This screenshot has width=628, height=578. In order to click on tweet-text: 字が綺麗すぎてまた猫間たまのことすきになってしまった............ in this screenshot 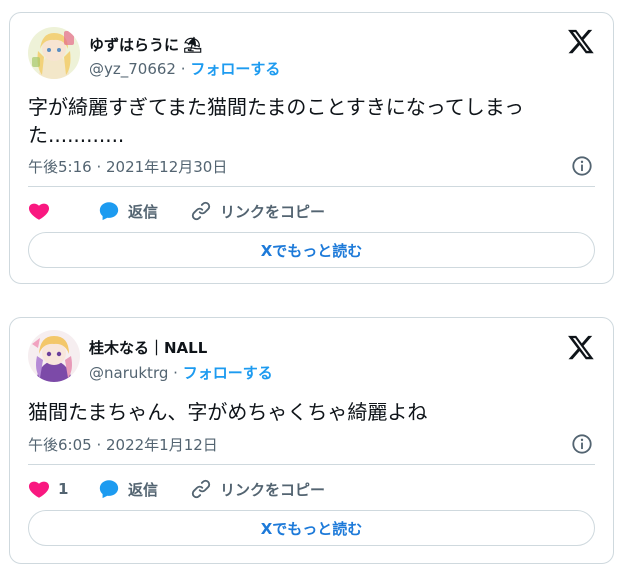, I will do `click(276, 121)`.